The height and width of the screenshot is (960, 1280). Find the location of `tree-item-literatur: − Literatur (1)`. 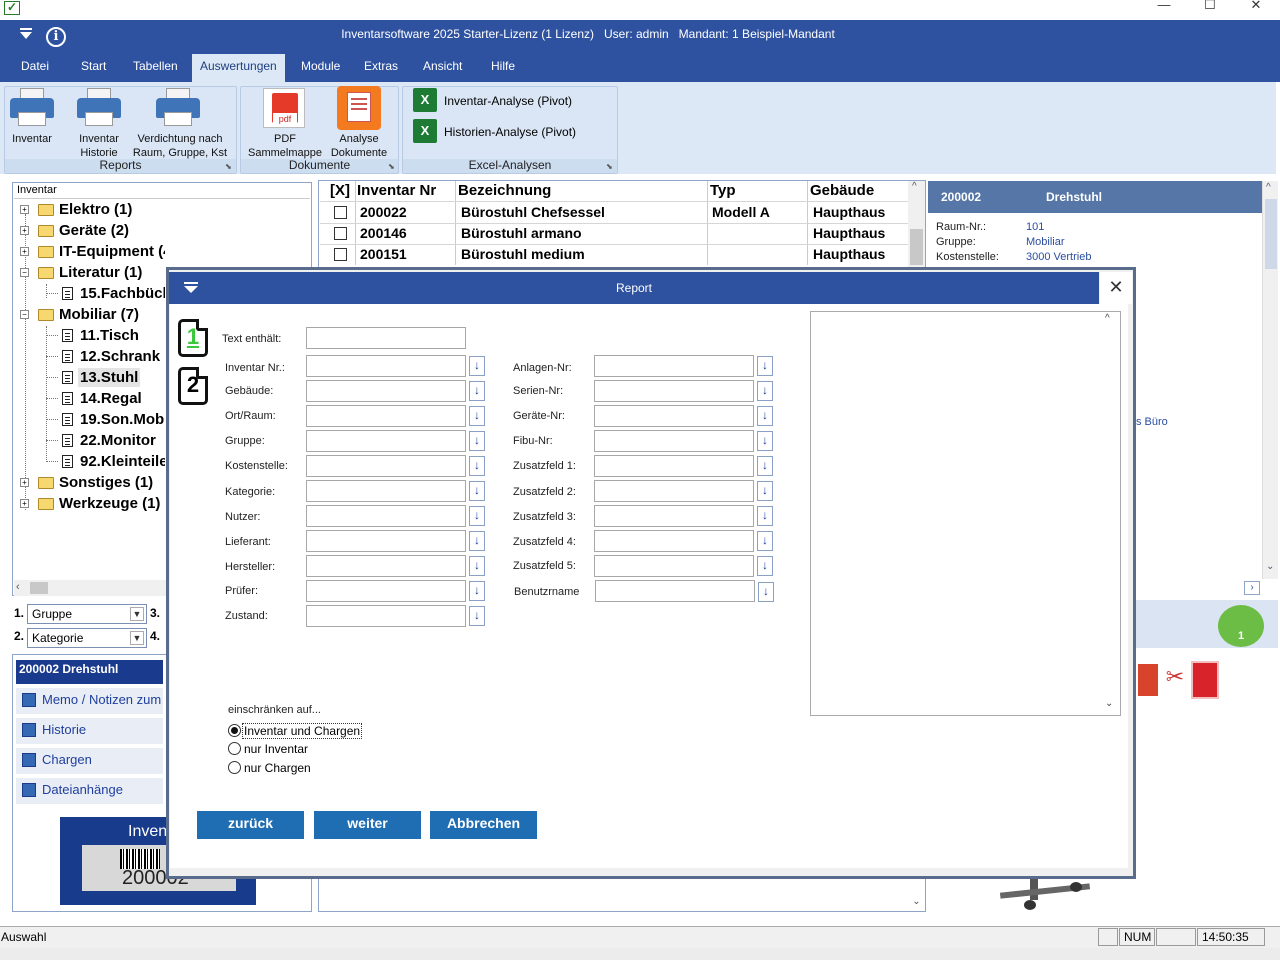

tree-item-literatur: − Literatur (1) is located at coordinates (92, 272).